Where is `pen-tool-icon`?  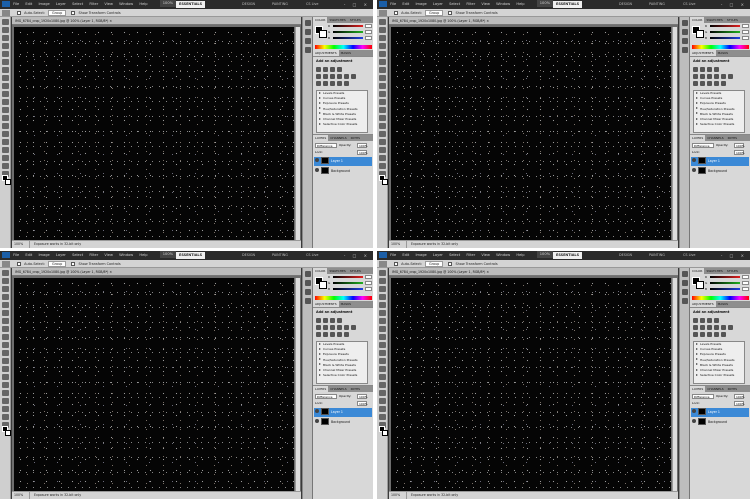 pen-tool-icon is located at coordinates (5, 385).